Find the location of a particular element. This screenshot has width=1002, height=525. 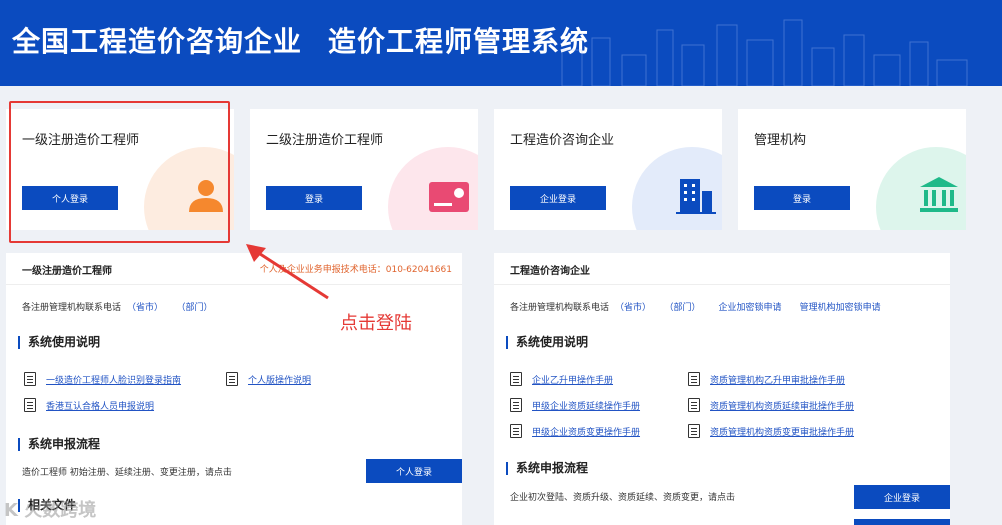

watermark: K 火数跨境 is located at coordinates (50, 510).